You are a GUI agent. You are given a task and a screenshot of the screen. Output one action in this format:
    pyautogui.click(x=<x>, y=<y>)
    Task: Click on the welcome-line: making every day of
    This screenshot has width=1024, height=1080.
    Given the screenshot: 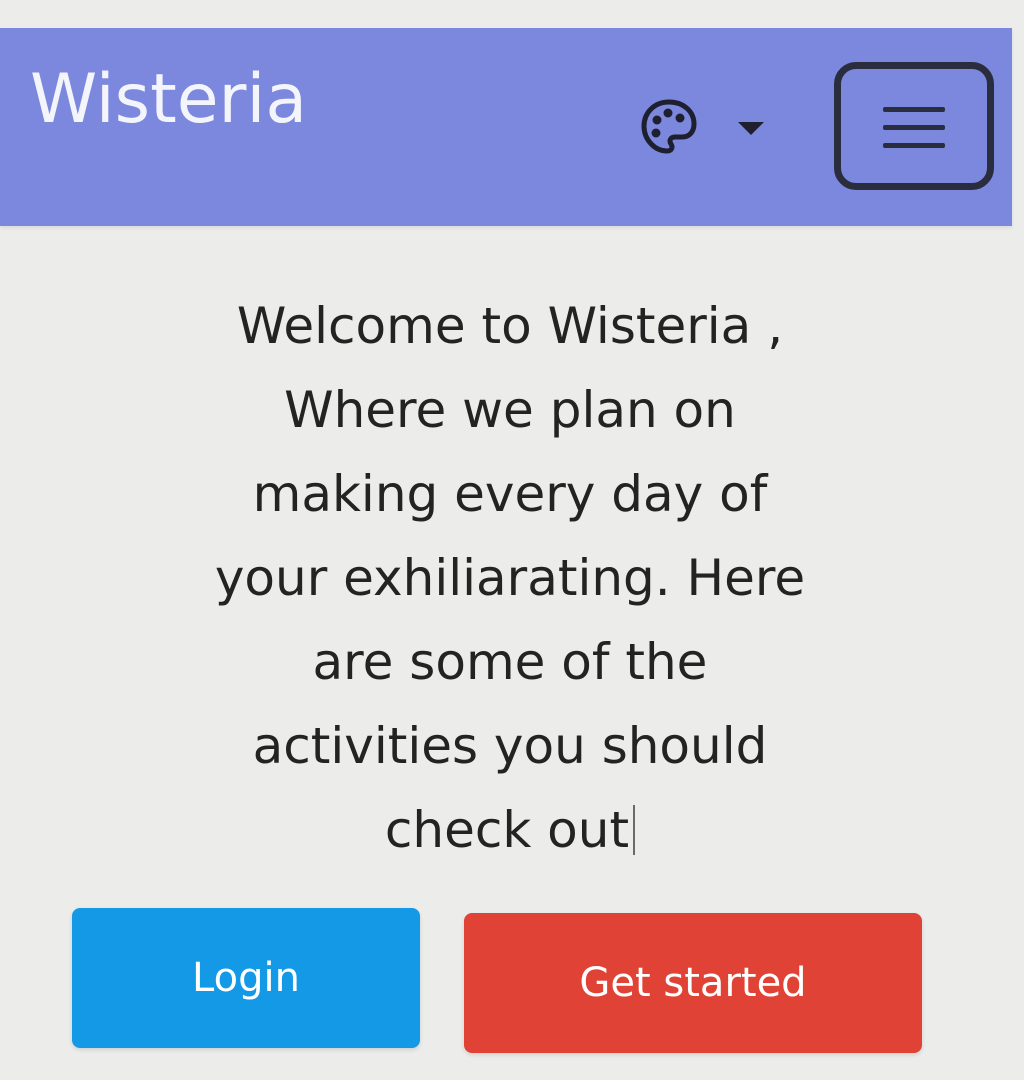 What is the action you would take?
    pyautogui.click(x=510, y=494)
    